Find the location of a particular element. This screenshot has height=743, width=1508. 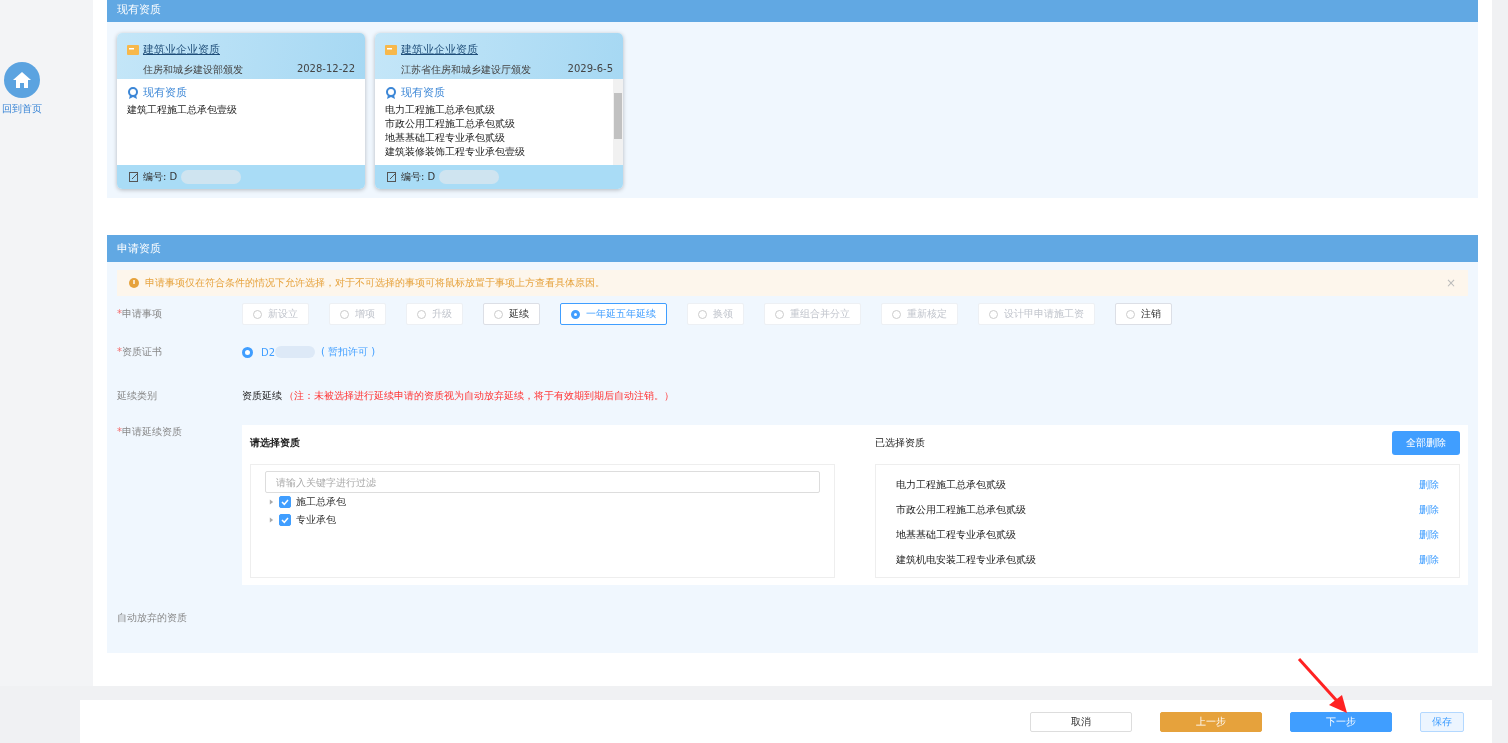

radio-option: 一年延五年延续 is located at coordinates (613, 314).